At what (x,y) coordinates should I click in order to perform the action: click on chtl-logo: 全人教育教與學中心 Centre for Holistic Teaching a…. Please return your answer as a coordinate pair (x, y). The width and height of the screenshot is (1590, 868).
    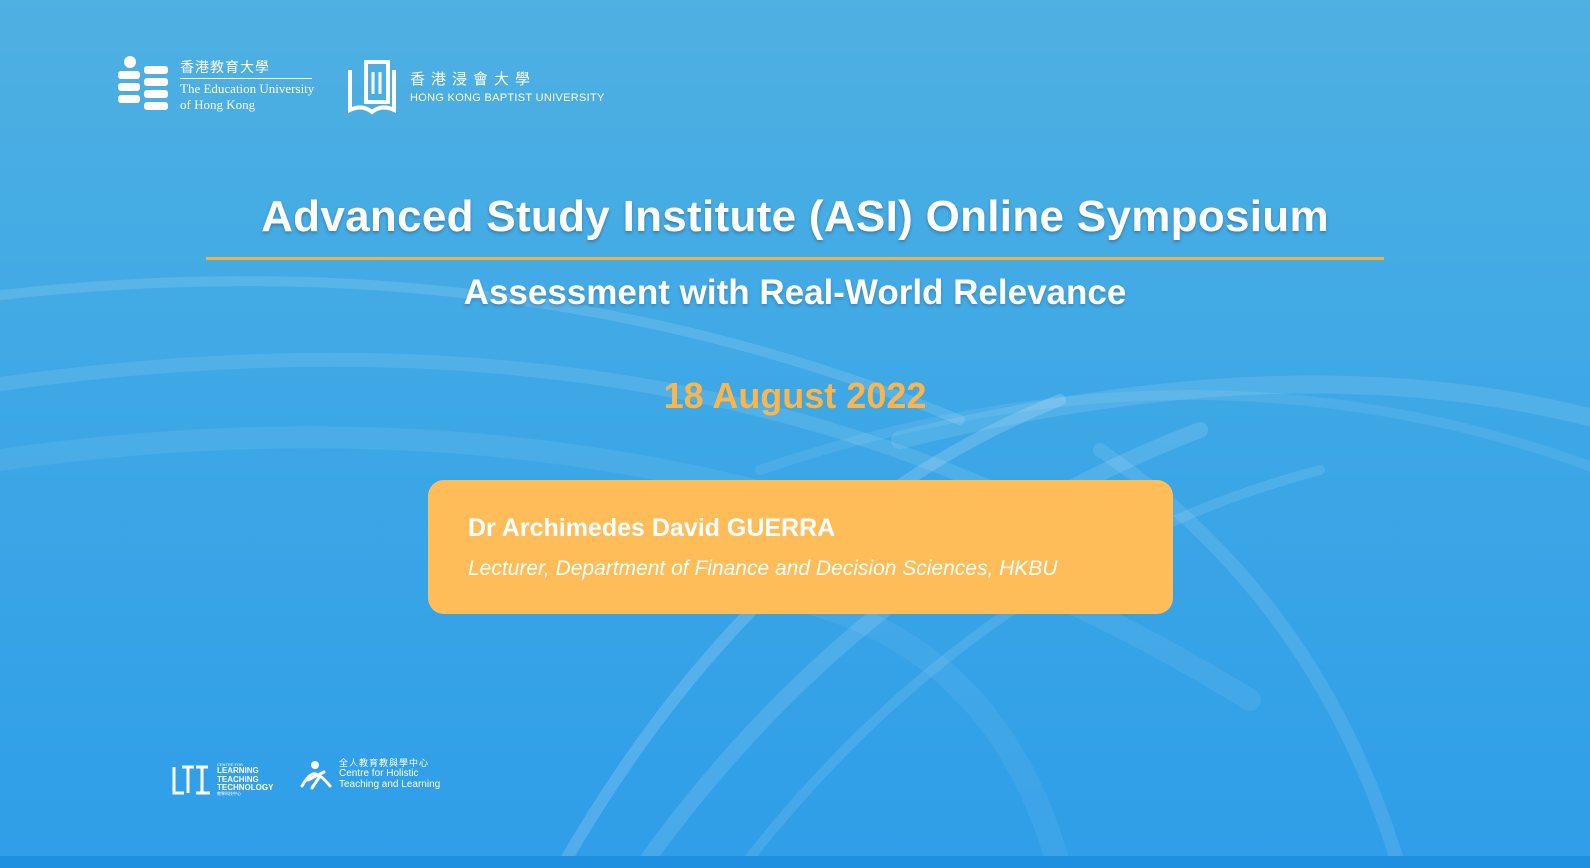
    Looking at the image, I should click on (370, 774).